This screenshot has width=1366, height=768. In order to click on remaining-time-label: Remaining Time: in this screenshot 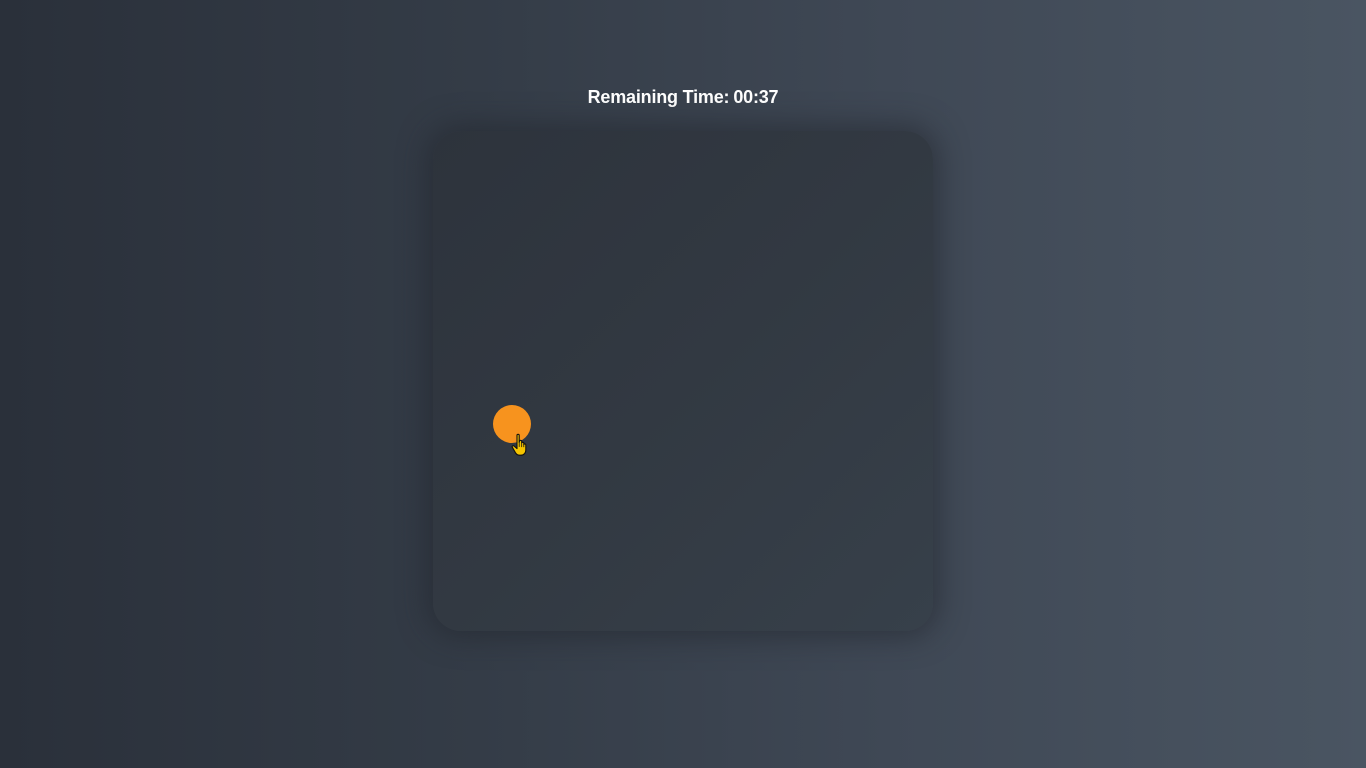, I will do `click(658, 97)`.